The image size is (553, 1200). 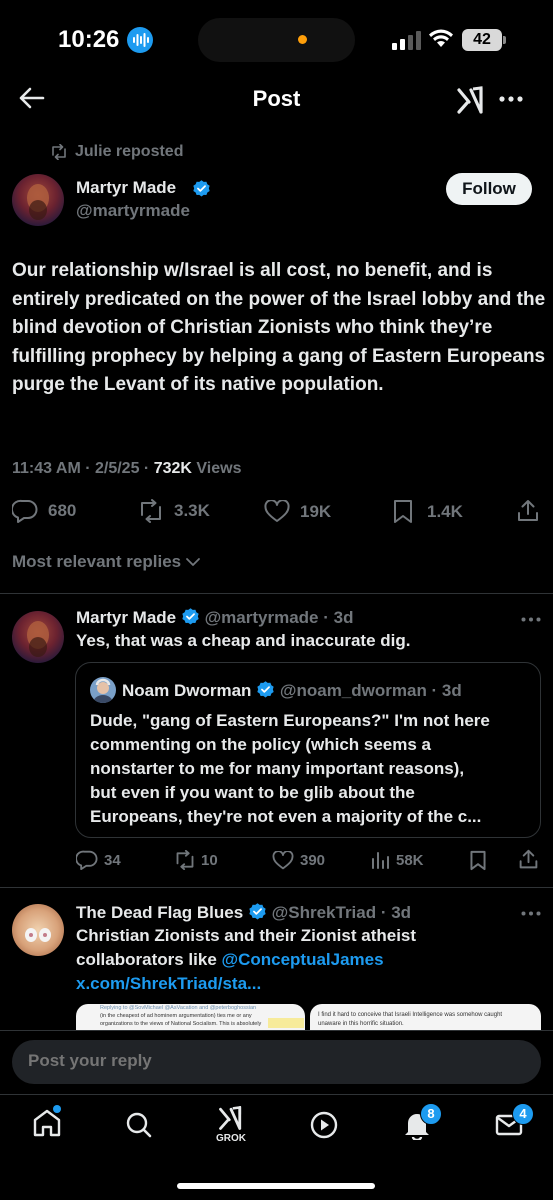 What do you see at coordinates (276, 40) in the screenshot?
I see `dynamic-island` at bounding box center [276, 40].